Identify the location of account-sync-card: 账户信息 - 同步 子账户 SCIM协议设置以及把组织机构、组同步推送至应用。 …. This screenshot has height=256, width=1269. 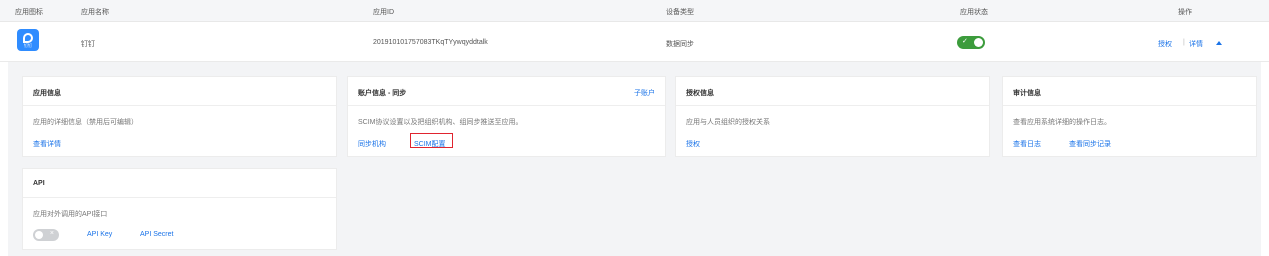
(506, 116).